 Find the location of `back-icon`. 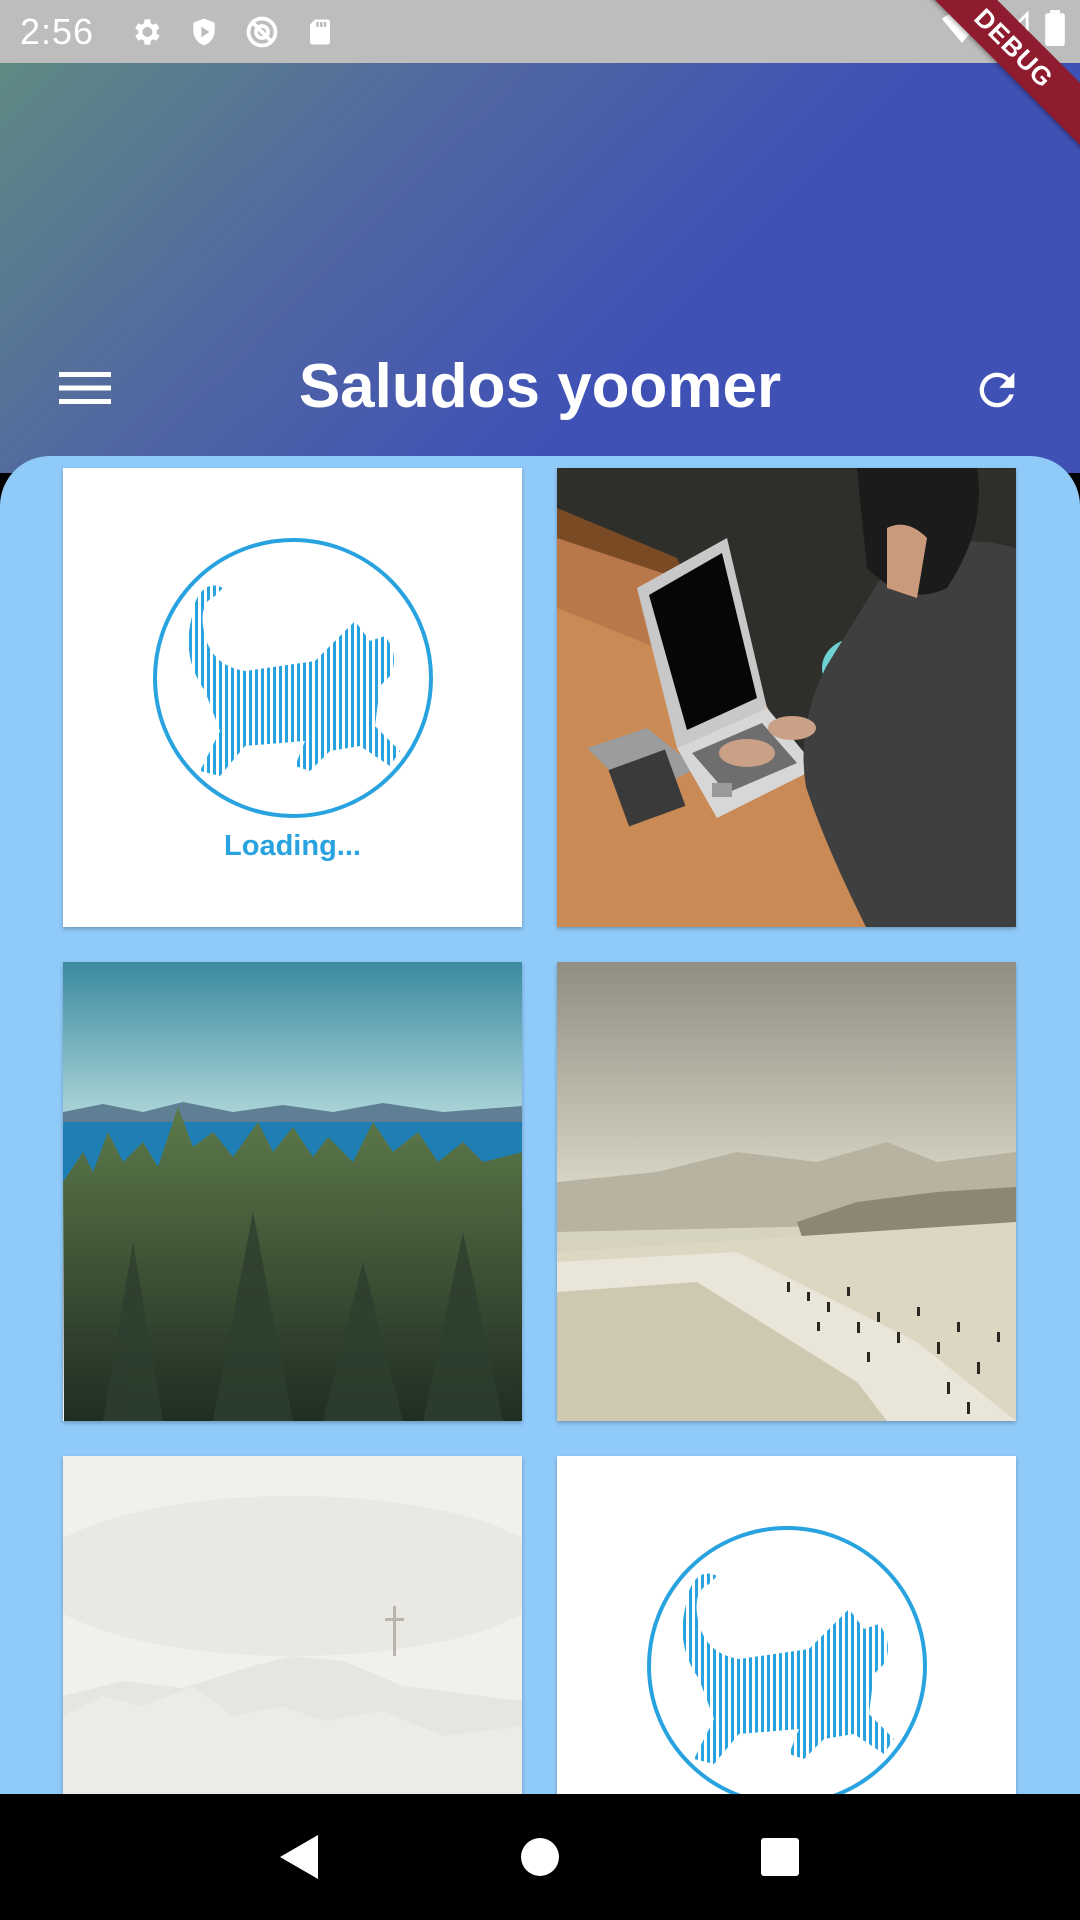

back-icon is located at coordinates (299, 1857).